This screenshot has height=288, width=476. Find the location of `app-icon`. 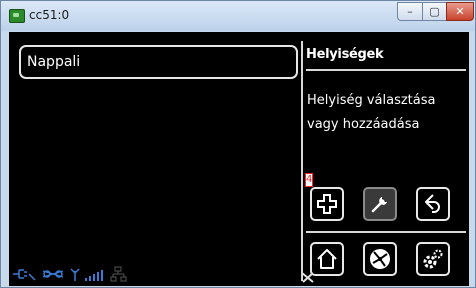

app-icon is located at coordinates (17, 16).